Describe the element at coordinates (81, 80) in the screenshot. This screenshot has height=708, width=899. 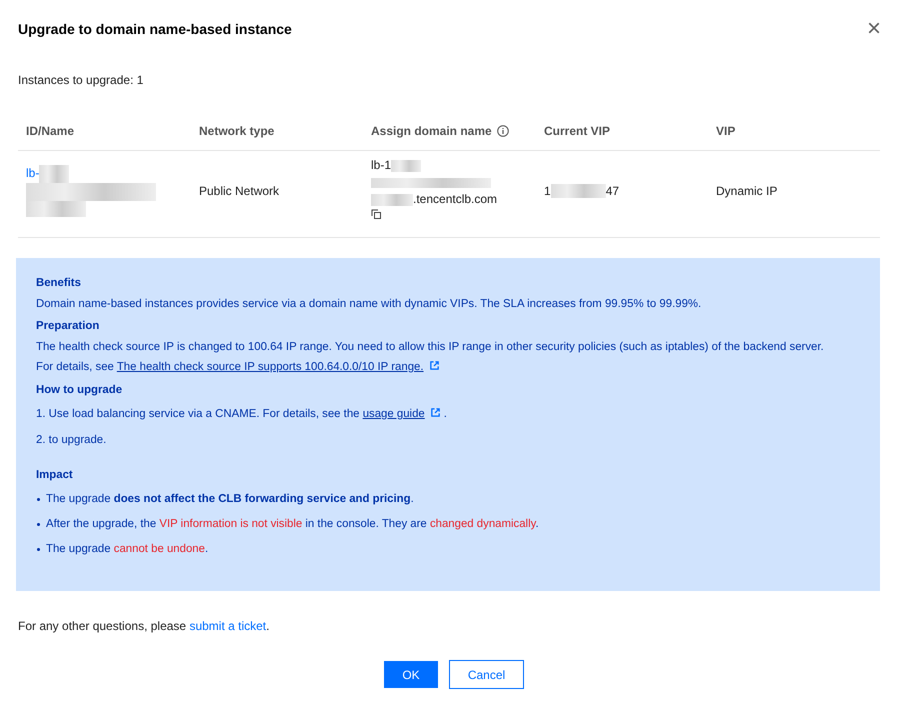
I see `instance-count: Instances to upgrade: 1` at that location.